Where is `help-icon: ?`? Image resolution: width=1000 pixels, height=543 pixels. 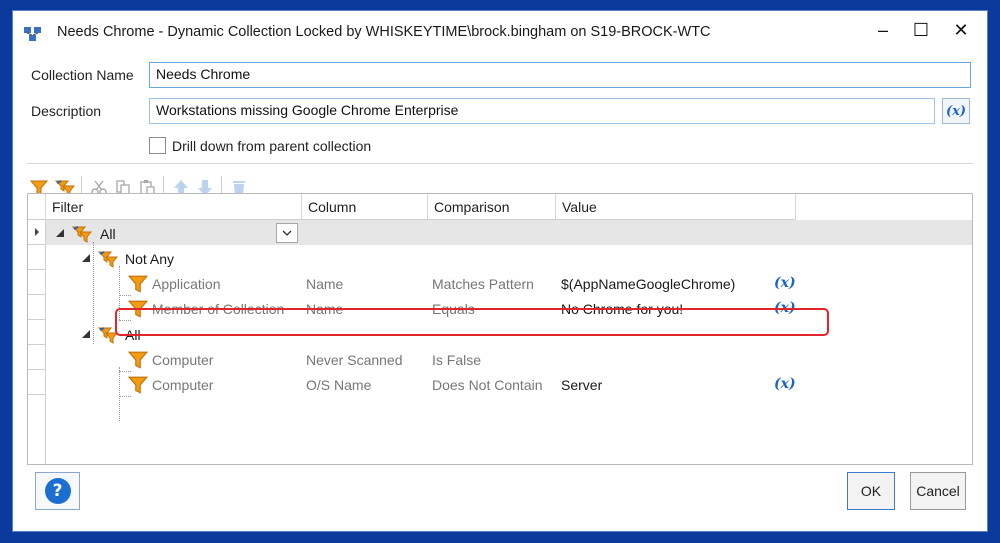 help-icon: ? is located at coordinates (57, 491).